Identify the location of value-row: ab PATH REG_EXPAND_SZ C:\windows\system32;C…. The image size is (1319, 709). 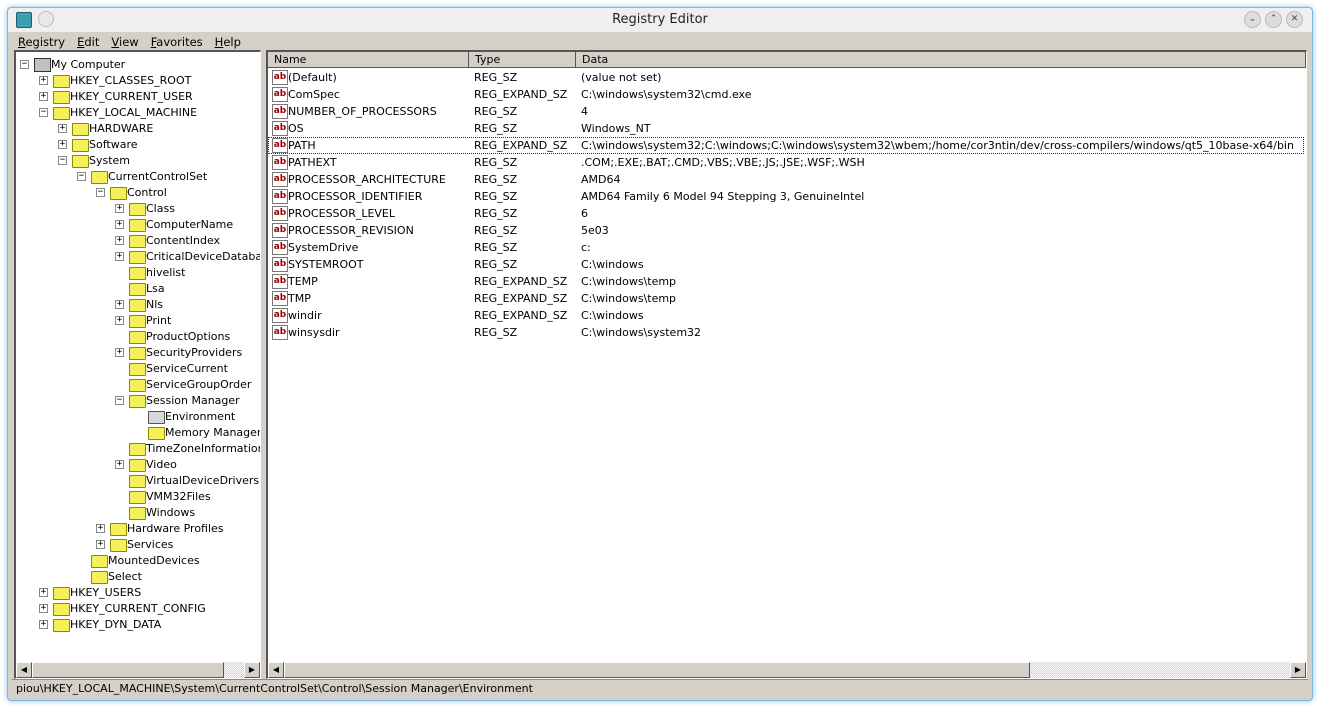
(786, 145).